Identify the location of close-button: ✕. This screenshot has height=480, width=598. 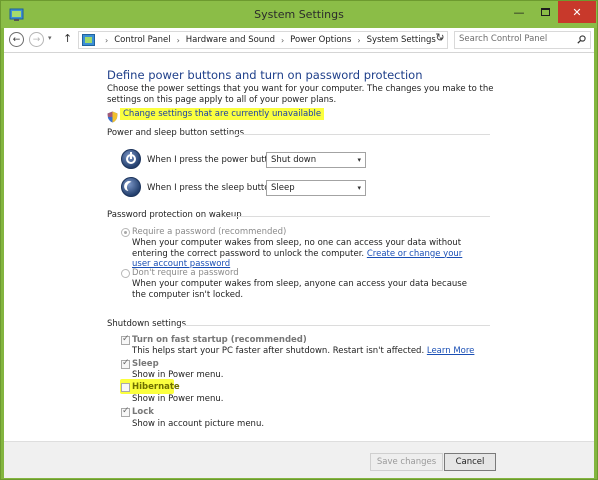
(577, 12).